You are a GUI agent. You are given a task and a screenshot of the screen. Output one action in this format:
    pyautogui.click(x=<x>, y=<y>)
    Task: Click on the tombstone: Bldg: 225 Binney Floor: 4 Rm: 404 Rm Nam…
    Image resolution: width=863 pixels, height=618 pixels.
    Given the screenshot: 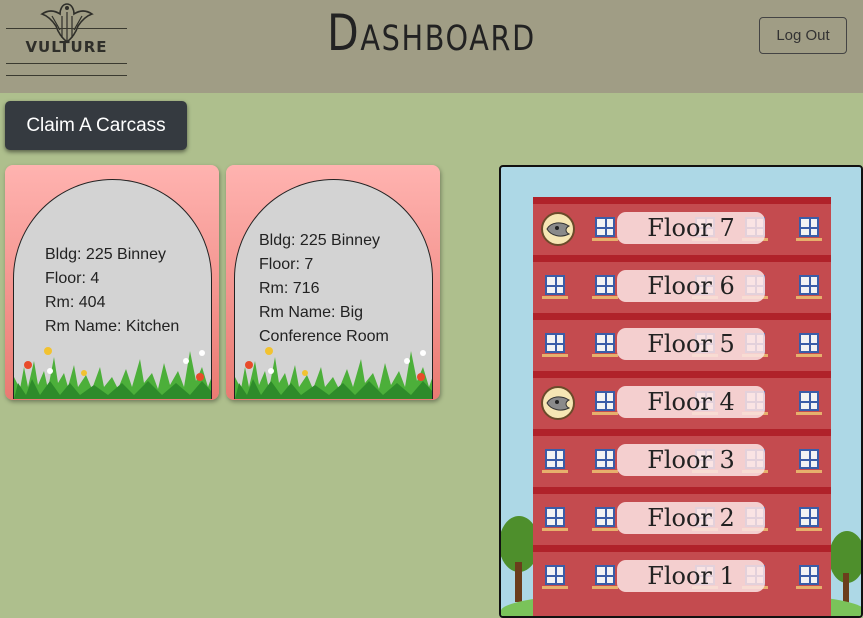 What is the action you would take?
    pyautogui.click(x=112, y=289)
    